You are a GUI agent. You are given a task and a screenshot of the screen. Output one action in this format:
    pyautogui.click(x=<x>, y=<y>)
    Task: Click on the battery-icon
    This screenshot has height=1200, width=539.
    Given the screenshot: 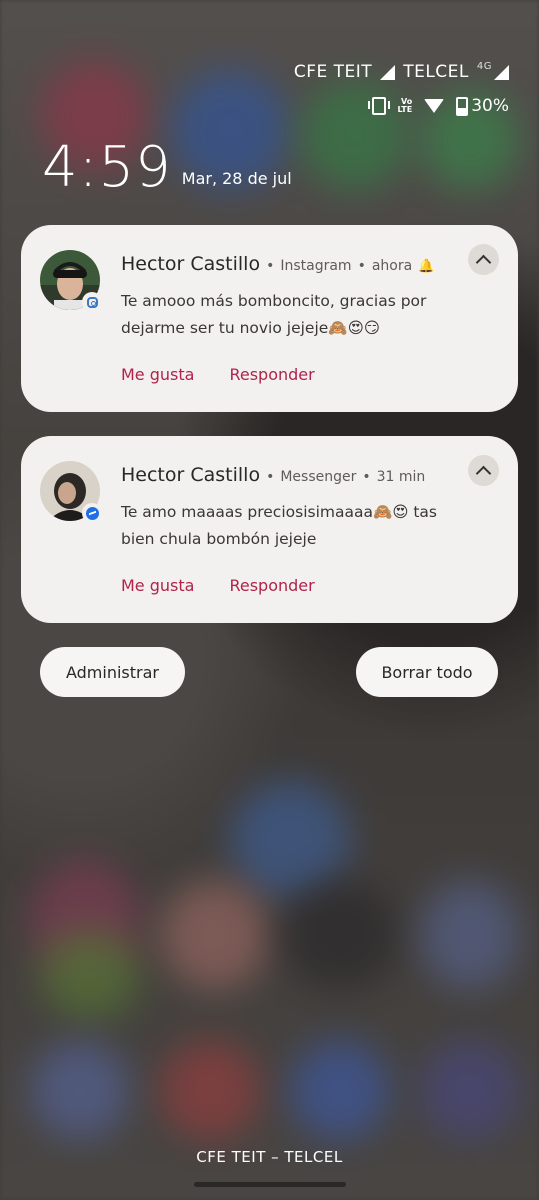 What is the action you would take?
    pyautogui.click(x=462, y=106)
    